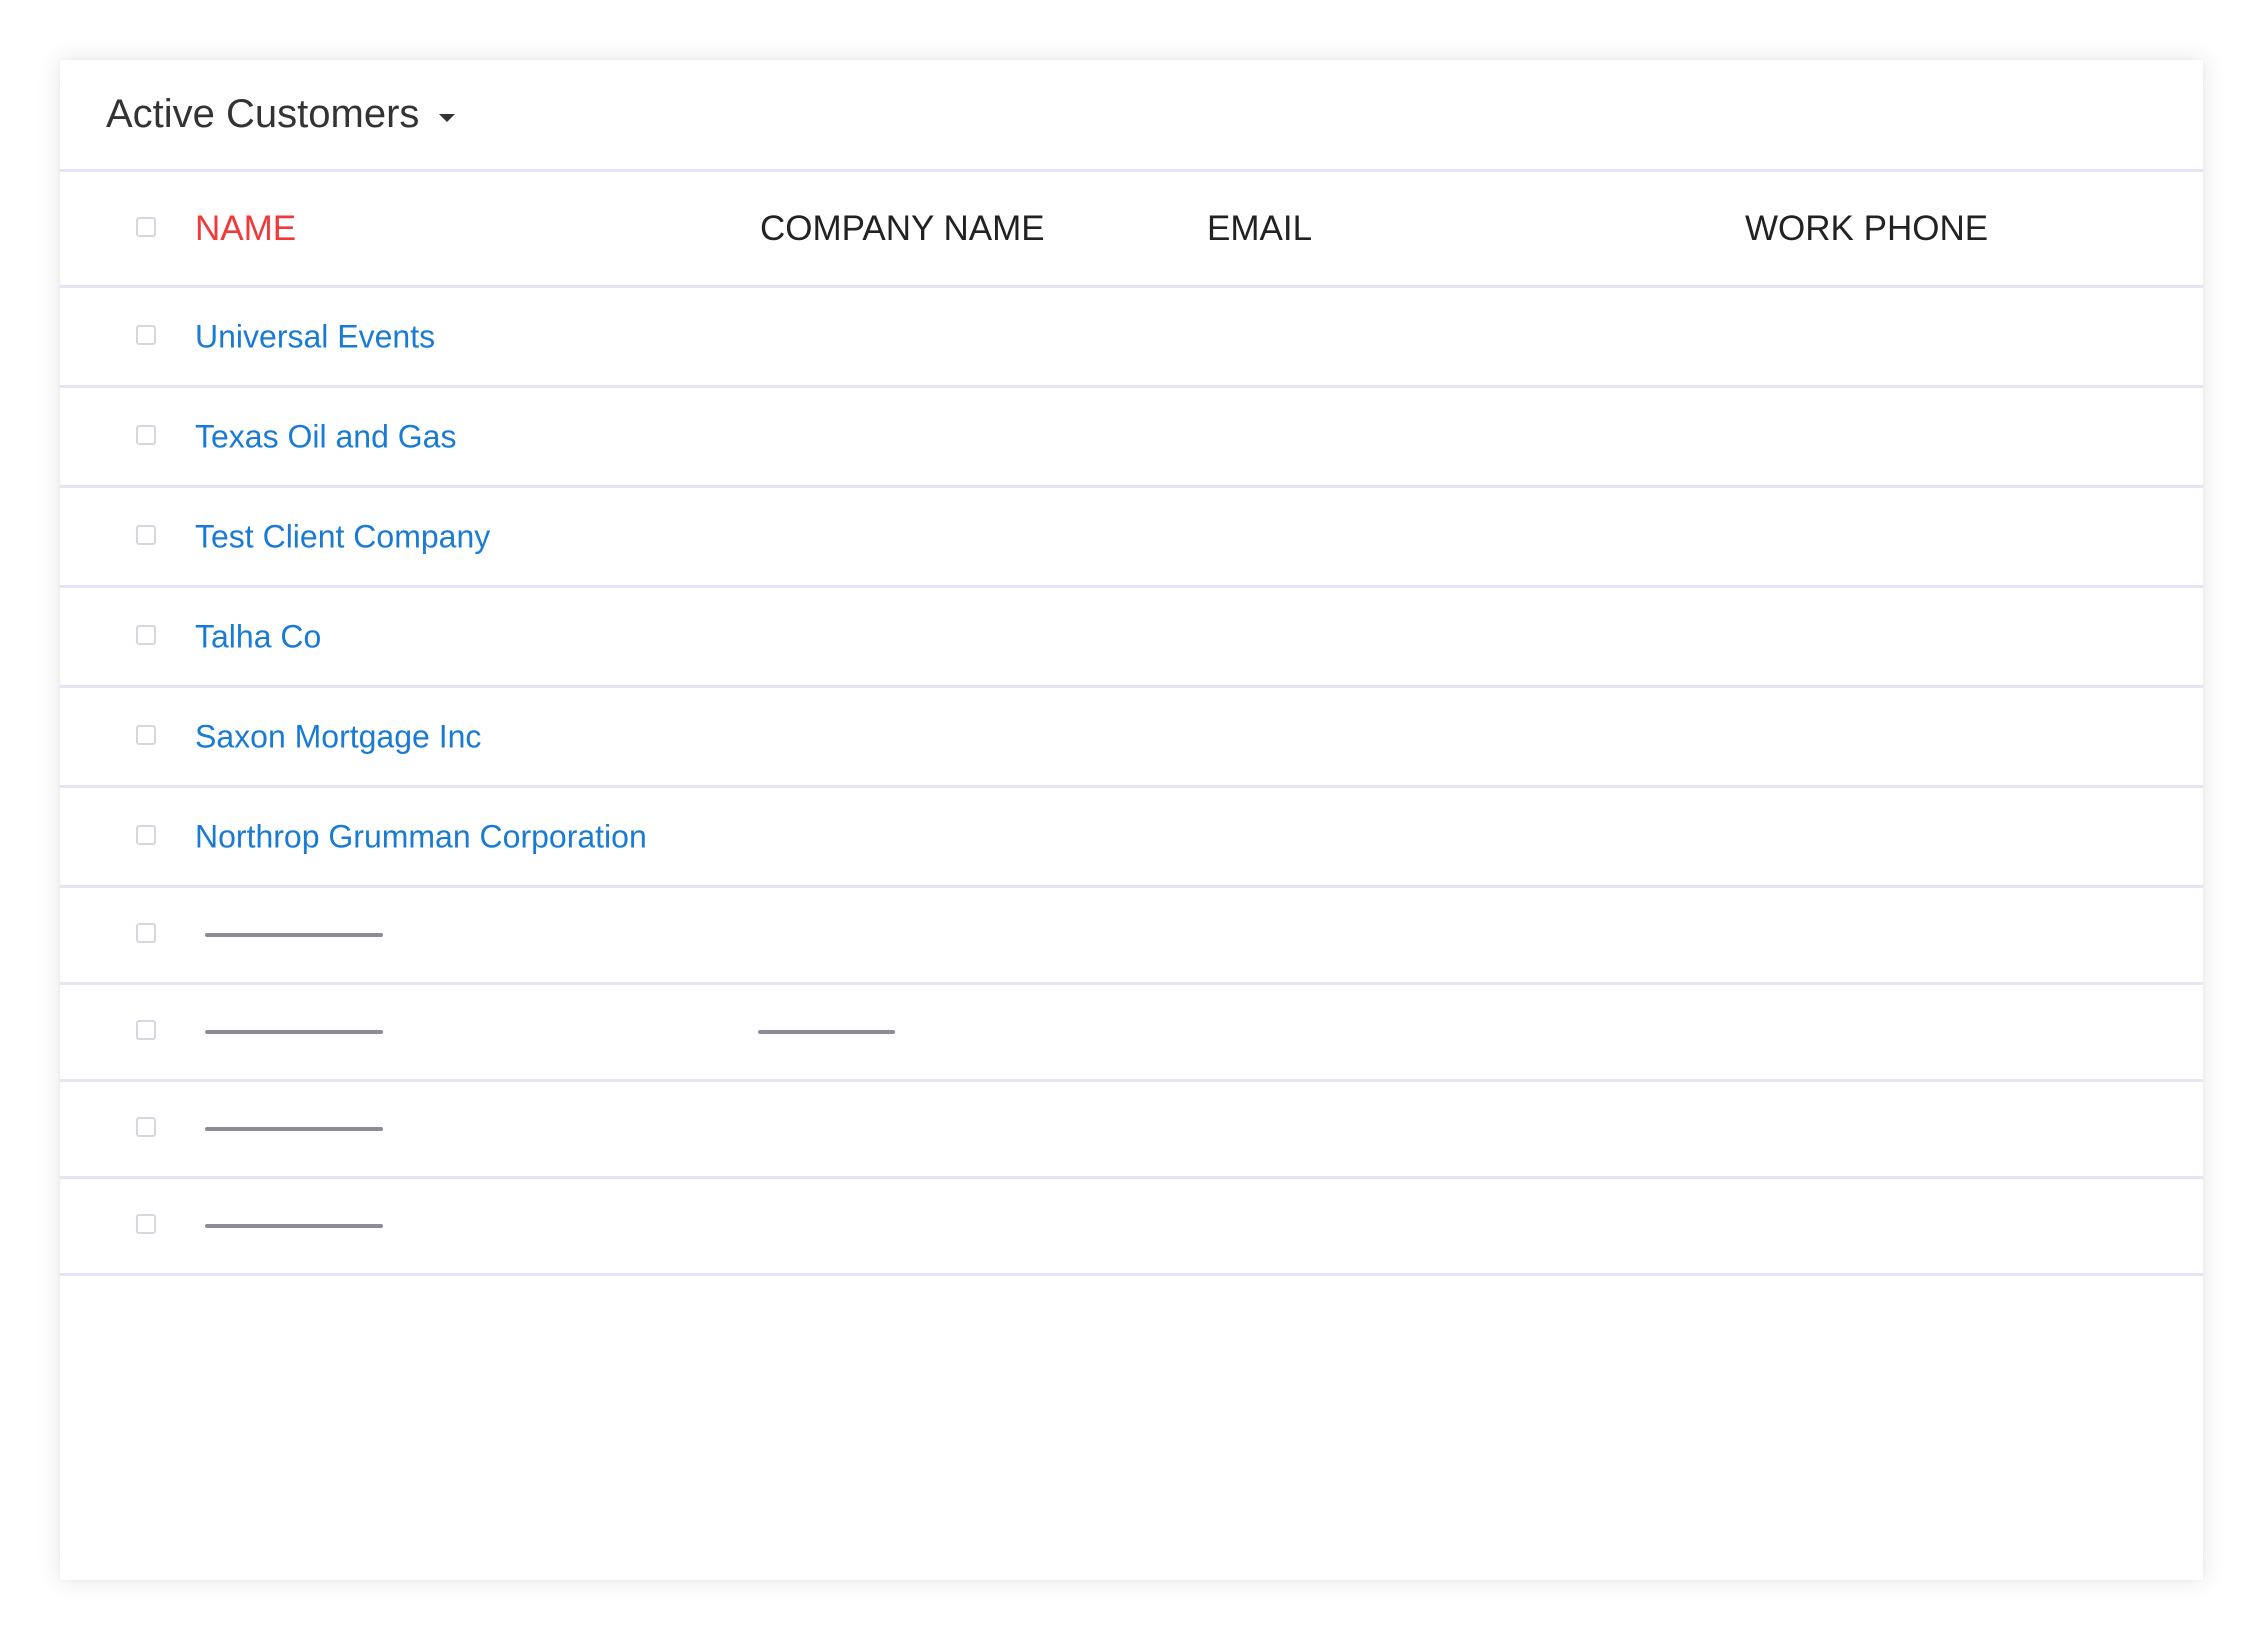 The image size is (2256, 1636). Describe the element at coordinates (1259, 229) in the screenshot. I see `column-header-email: EMAIL` at that location.